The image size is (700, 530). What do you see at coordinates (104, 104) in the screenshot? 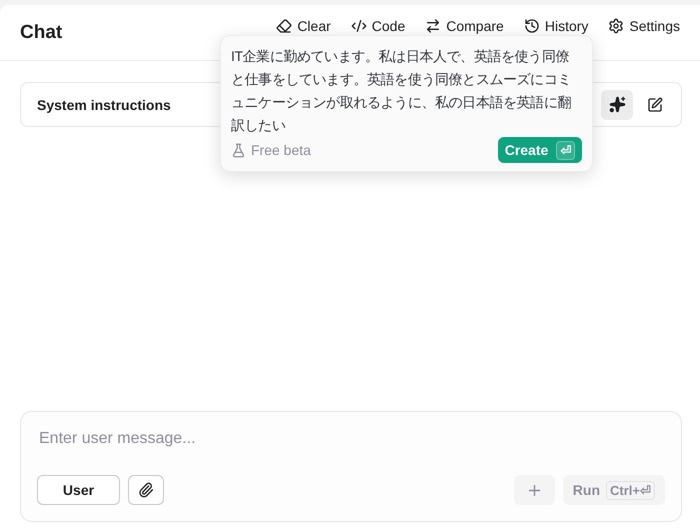
I see `system-instructions-label: System instructions` at bounding box center [104, 104].